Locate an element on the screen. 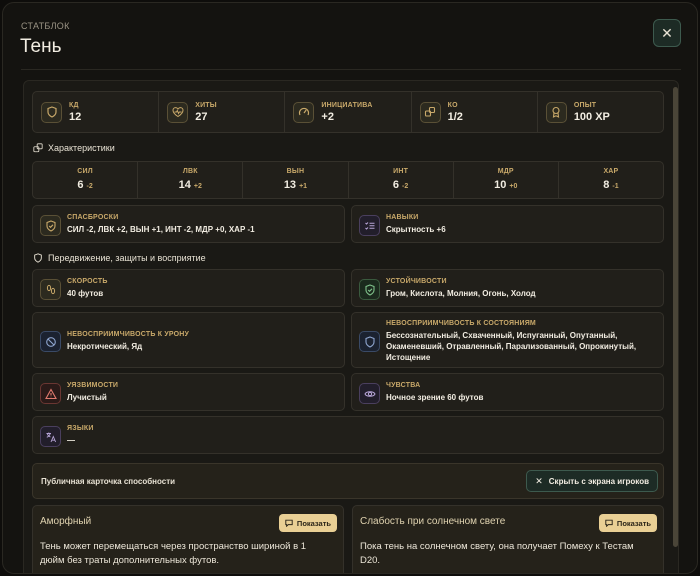 This screenshot has height=576, width=700. scrollbar is located at coordinates (675, 317).